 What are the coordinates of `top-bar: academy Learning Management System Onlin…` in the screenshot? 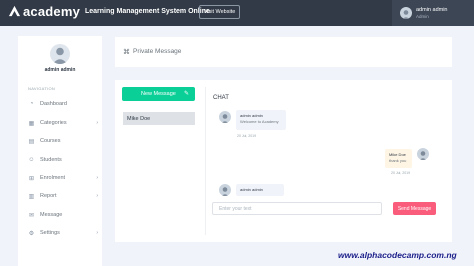 It's located at (237, 13).